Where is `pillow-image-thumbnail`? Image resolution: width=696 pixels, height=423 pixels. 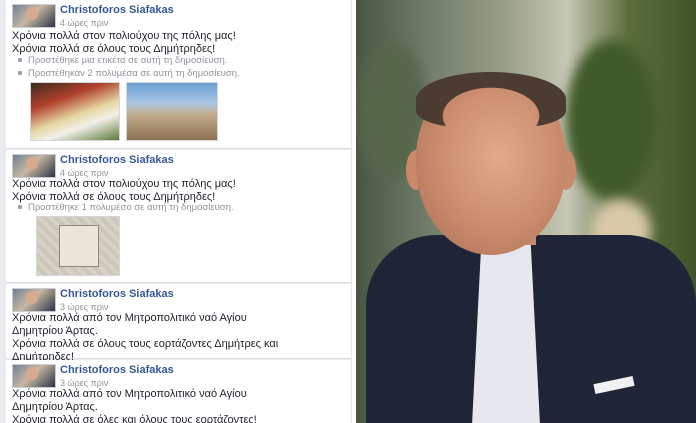 pillow-image-thumbnail is located at coordinates (78, 246).